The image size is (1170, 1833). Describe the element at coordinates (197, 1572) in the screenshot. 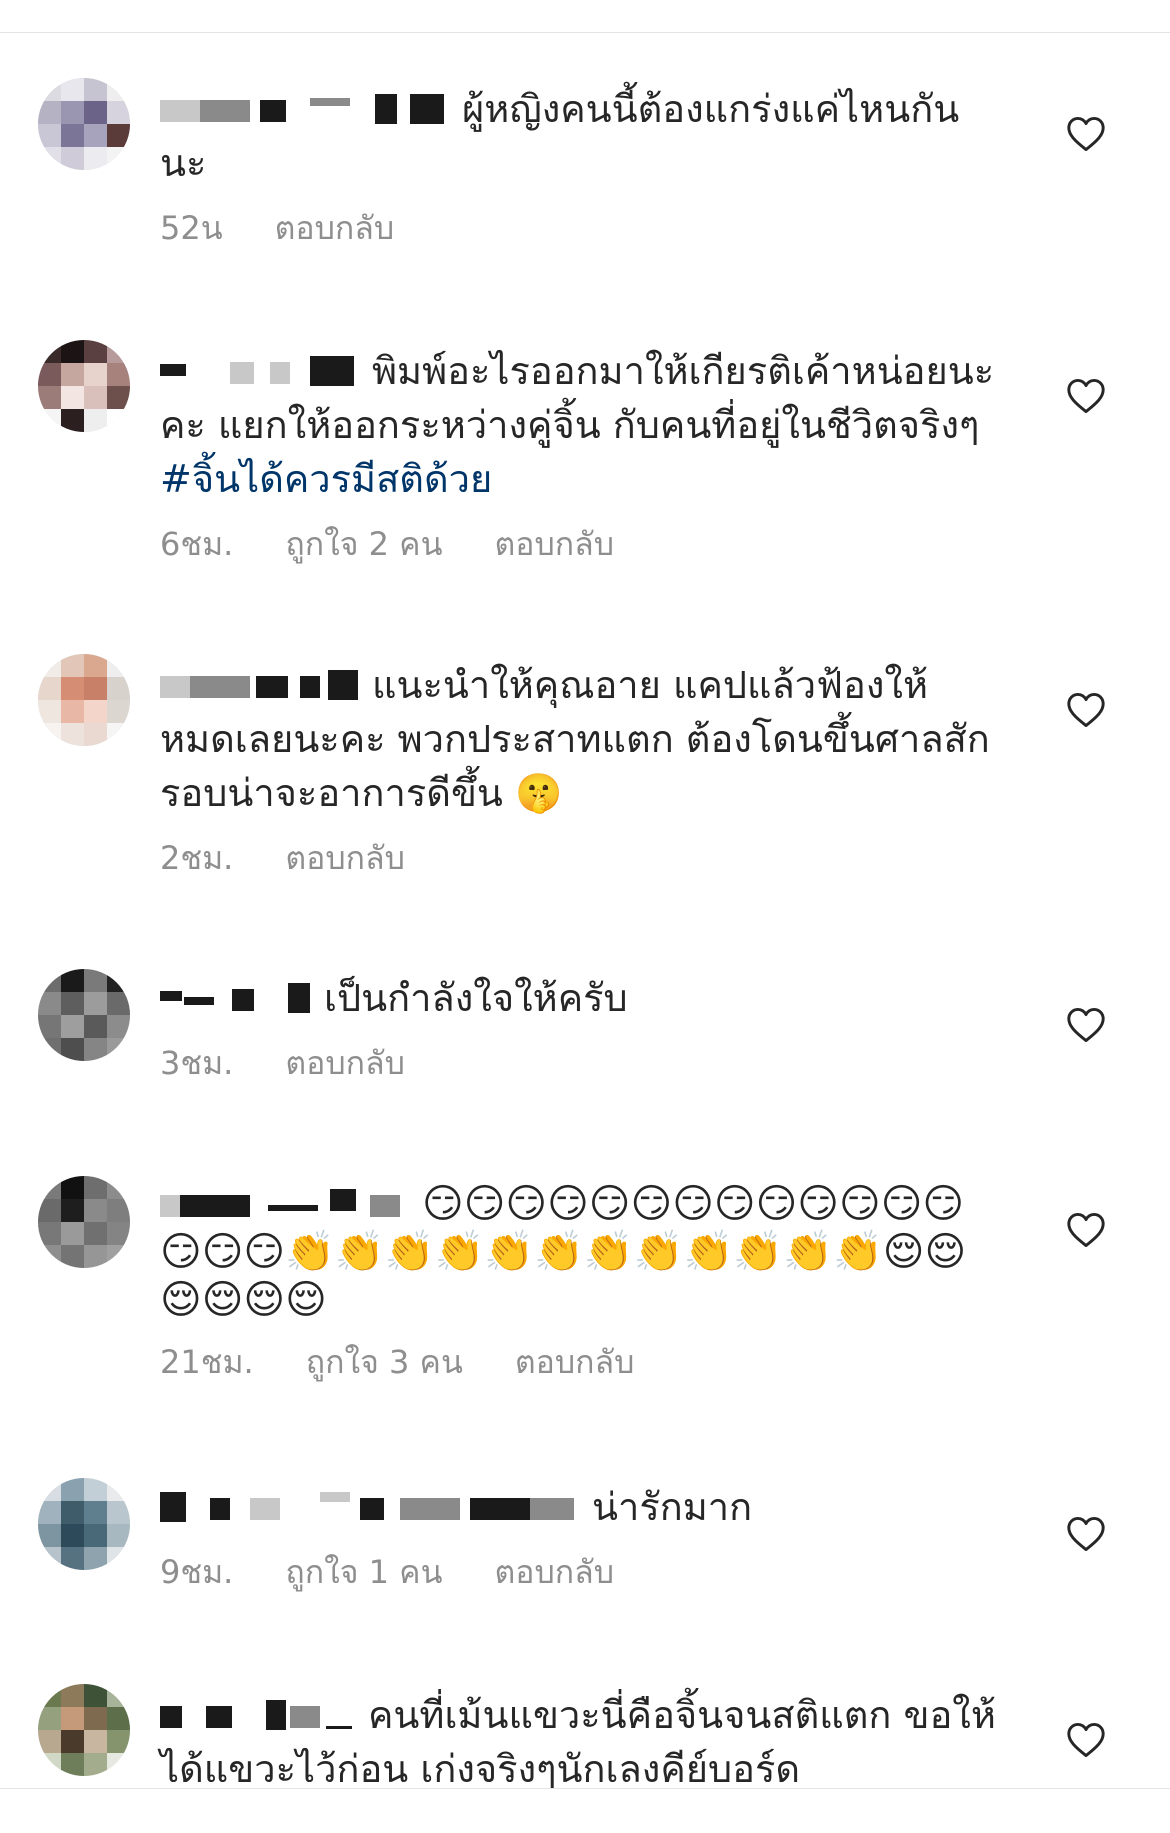

I see `comment-time: 9ชม.` at that location.